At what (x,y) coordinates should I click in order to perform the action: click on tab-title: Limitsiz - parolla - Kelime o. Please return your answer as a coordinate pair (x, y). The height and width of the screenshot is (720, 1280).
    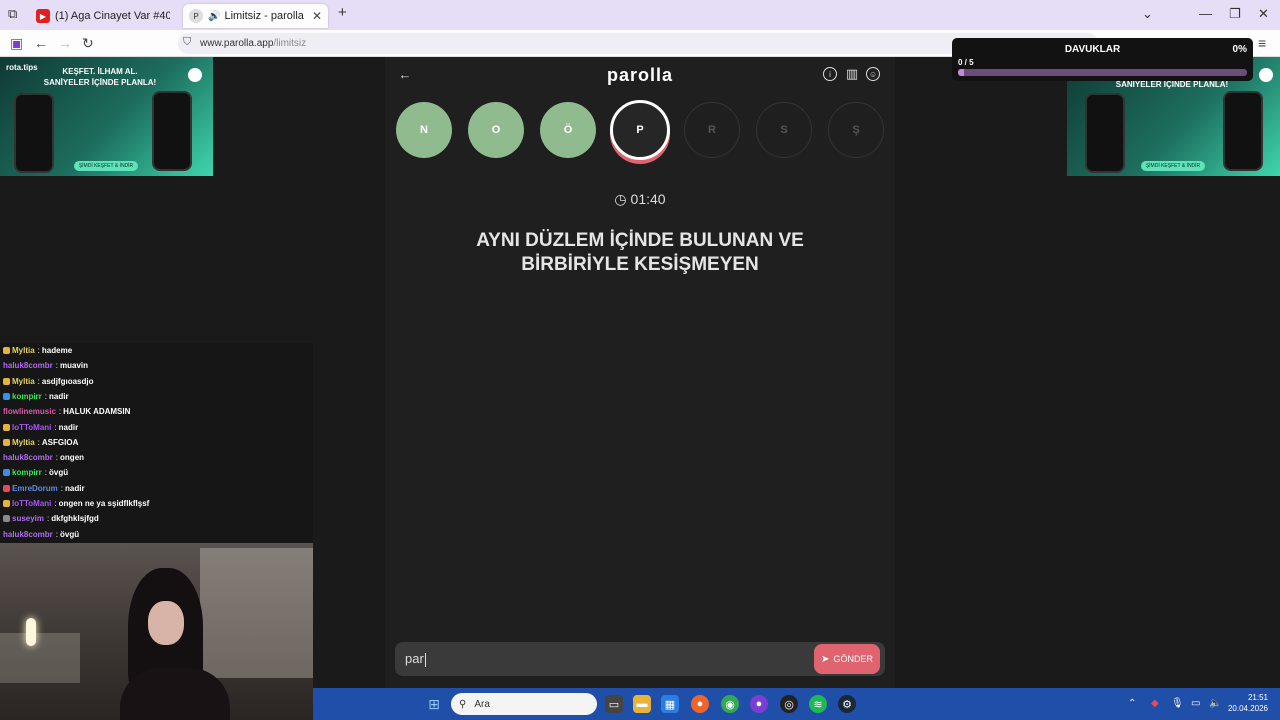
    Looking at the image, I should click on (264, 16).